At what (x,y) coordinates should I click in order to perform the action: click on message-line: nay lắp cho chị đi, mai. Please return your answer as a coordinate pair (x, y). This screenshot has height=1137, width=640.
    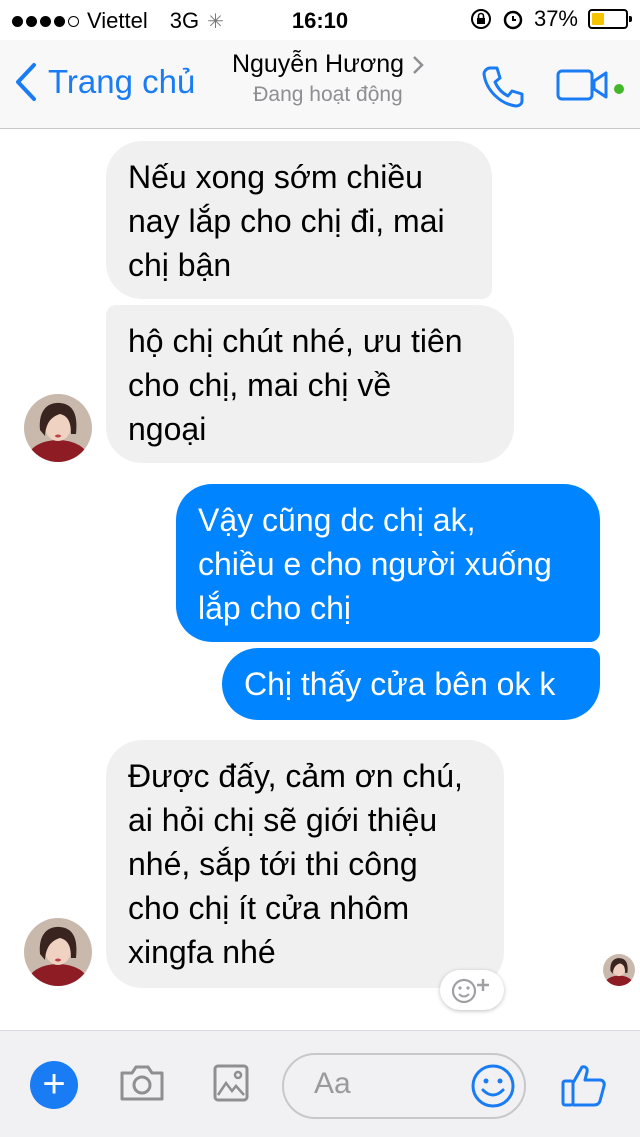
    Looking at the image, I should click on (286, 221).